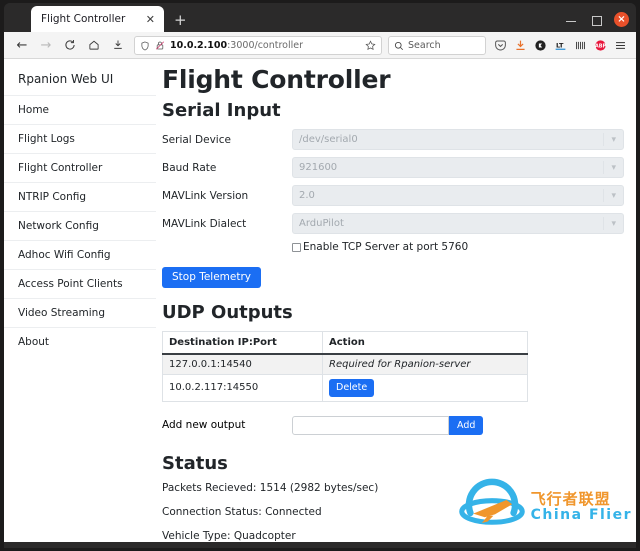 This screenshot has height=551, width=640. Describe the element at coordinates (500, 45) in the screenshot. I see `pocket-icon` at that location.